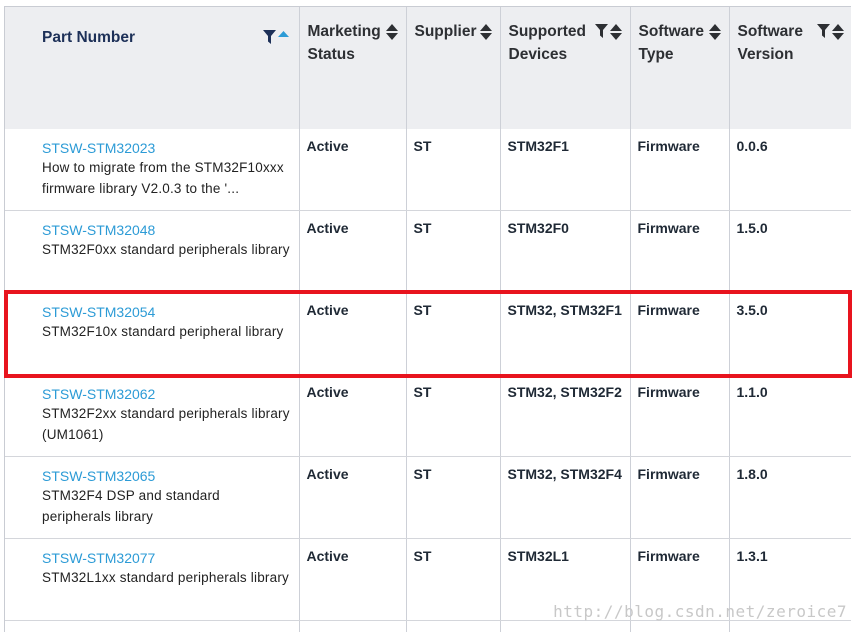 This screenshot has height=632, width=855. What do you see at coordinates (565, 333) in the screenshot?
I see `cell-supported-devices: STM32, STM32F1` at bounding box center [565, 333].